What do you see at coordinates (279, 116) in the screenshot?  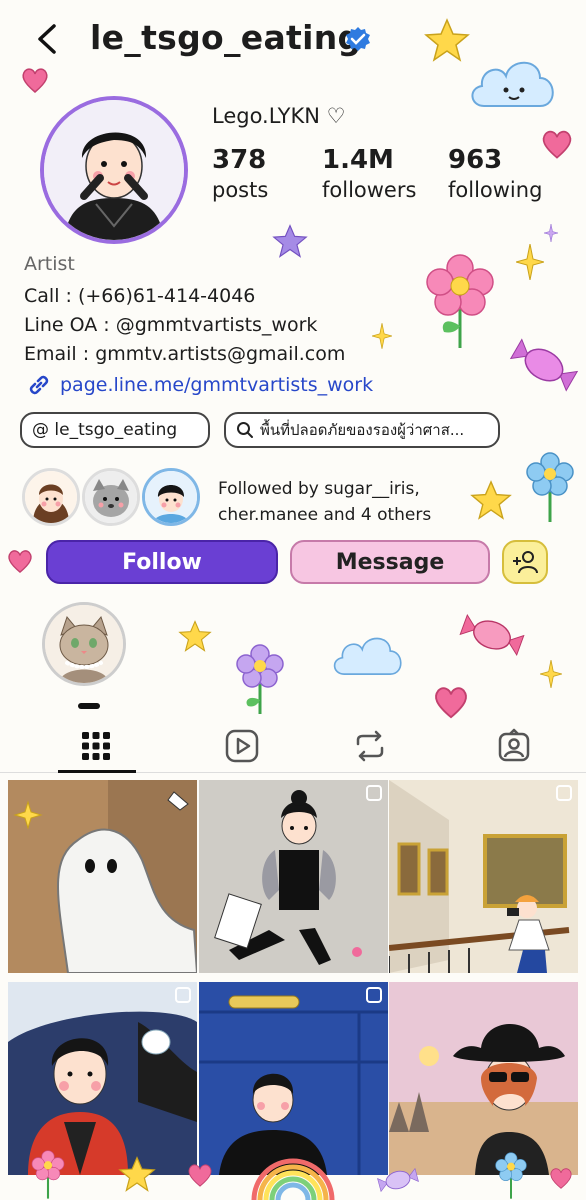 I see `display-name: Lego.LYKN ♡` at bounding box center [279, 116].